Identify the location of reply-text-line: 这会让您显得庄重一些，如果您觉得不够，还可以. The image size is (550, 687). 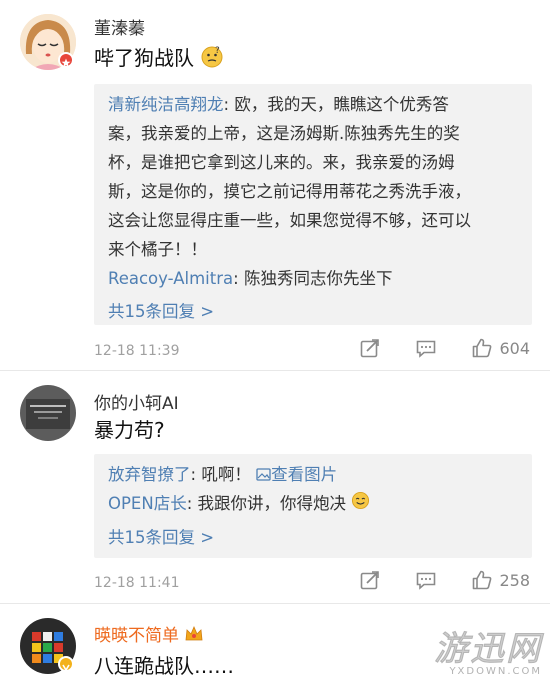
(289, 220).